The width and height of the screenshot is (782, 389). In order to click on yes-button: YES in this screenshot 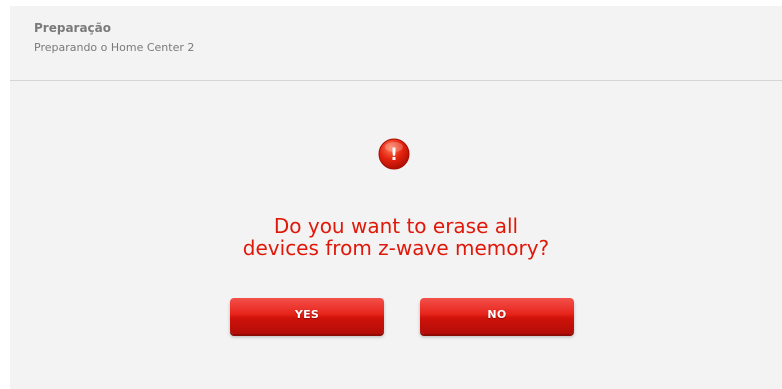, I will do `click(307, 316)`.